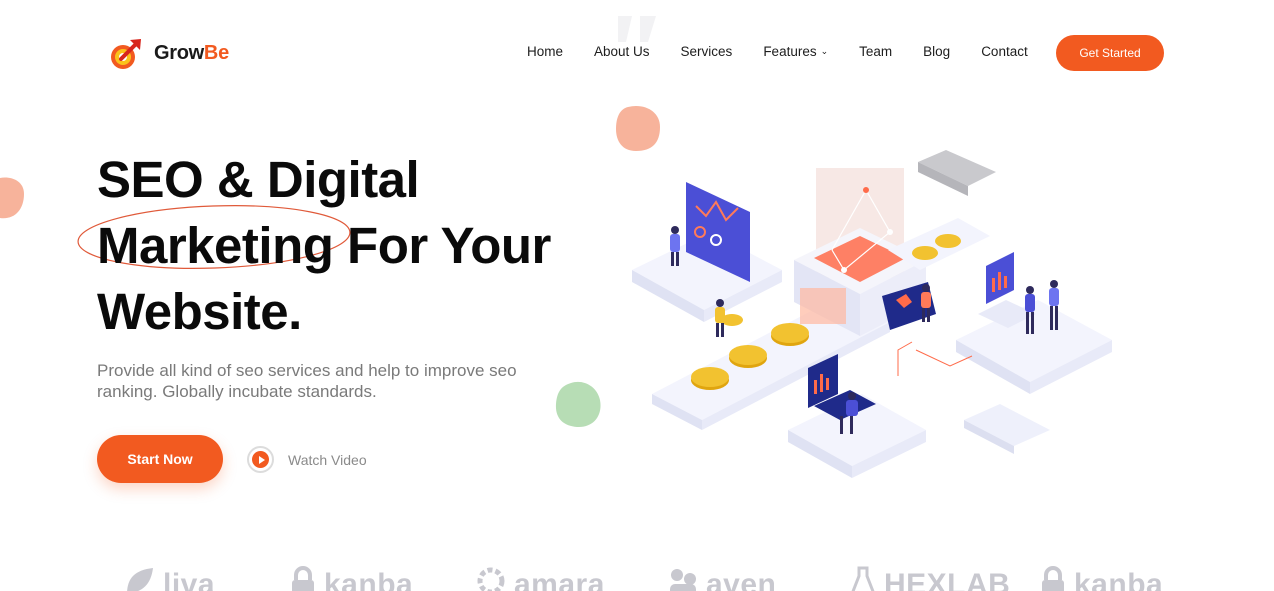 This screenshot has height=591, width=1274. I want to click on partner-logo-kanba-1: kanba, so click(351, 578).